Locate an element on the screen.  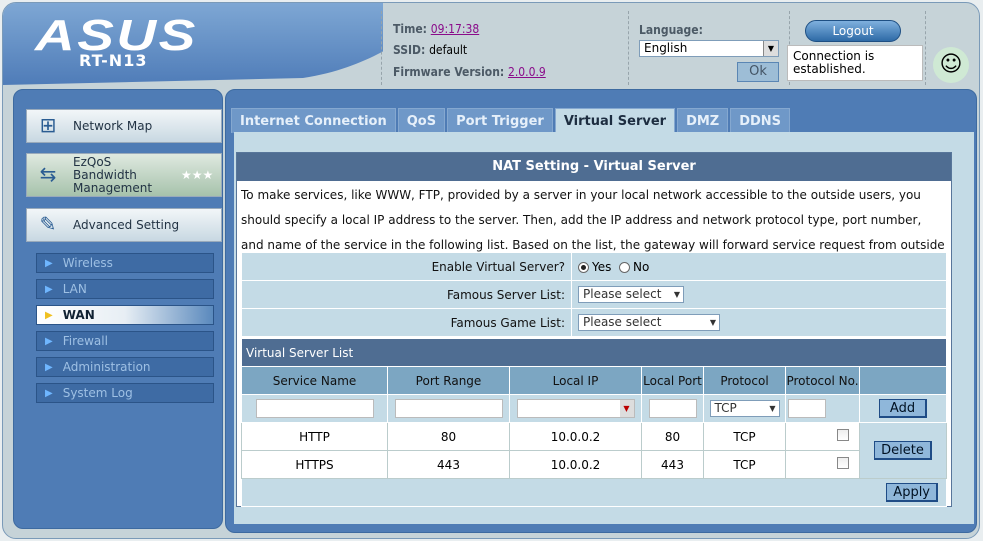
column-header: Protocol No. is located at coordinates (822, 380).